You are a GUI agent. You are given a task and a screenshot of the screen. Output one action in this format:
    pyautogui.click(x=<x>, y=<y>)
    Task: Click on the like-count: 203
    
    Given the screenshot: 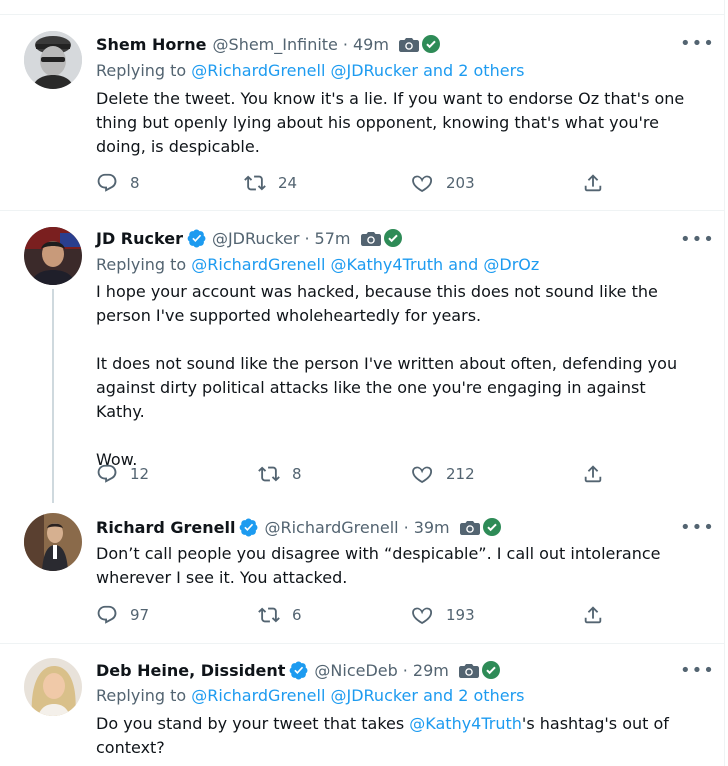 What is the action you would take?
    pyautogui.click(x=460, y=183)
    